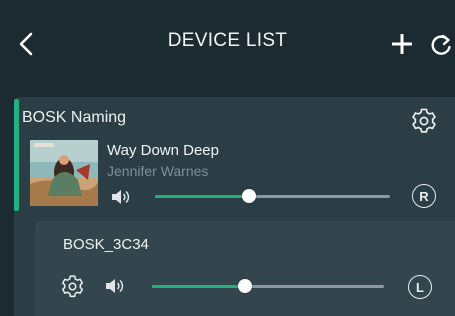  What do you see at coordinates (16, 155) in the screenshot?
I see `active-indicator` at bounding box center [16, 155].